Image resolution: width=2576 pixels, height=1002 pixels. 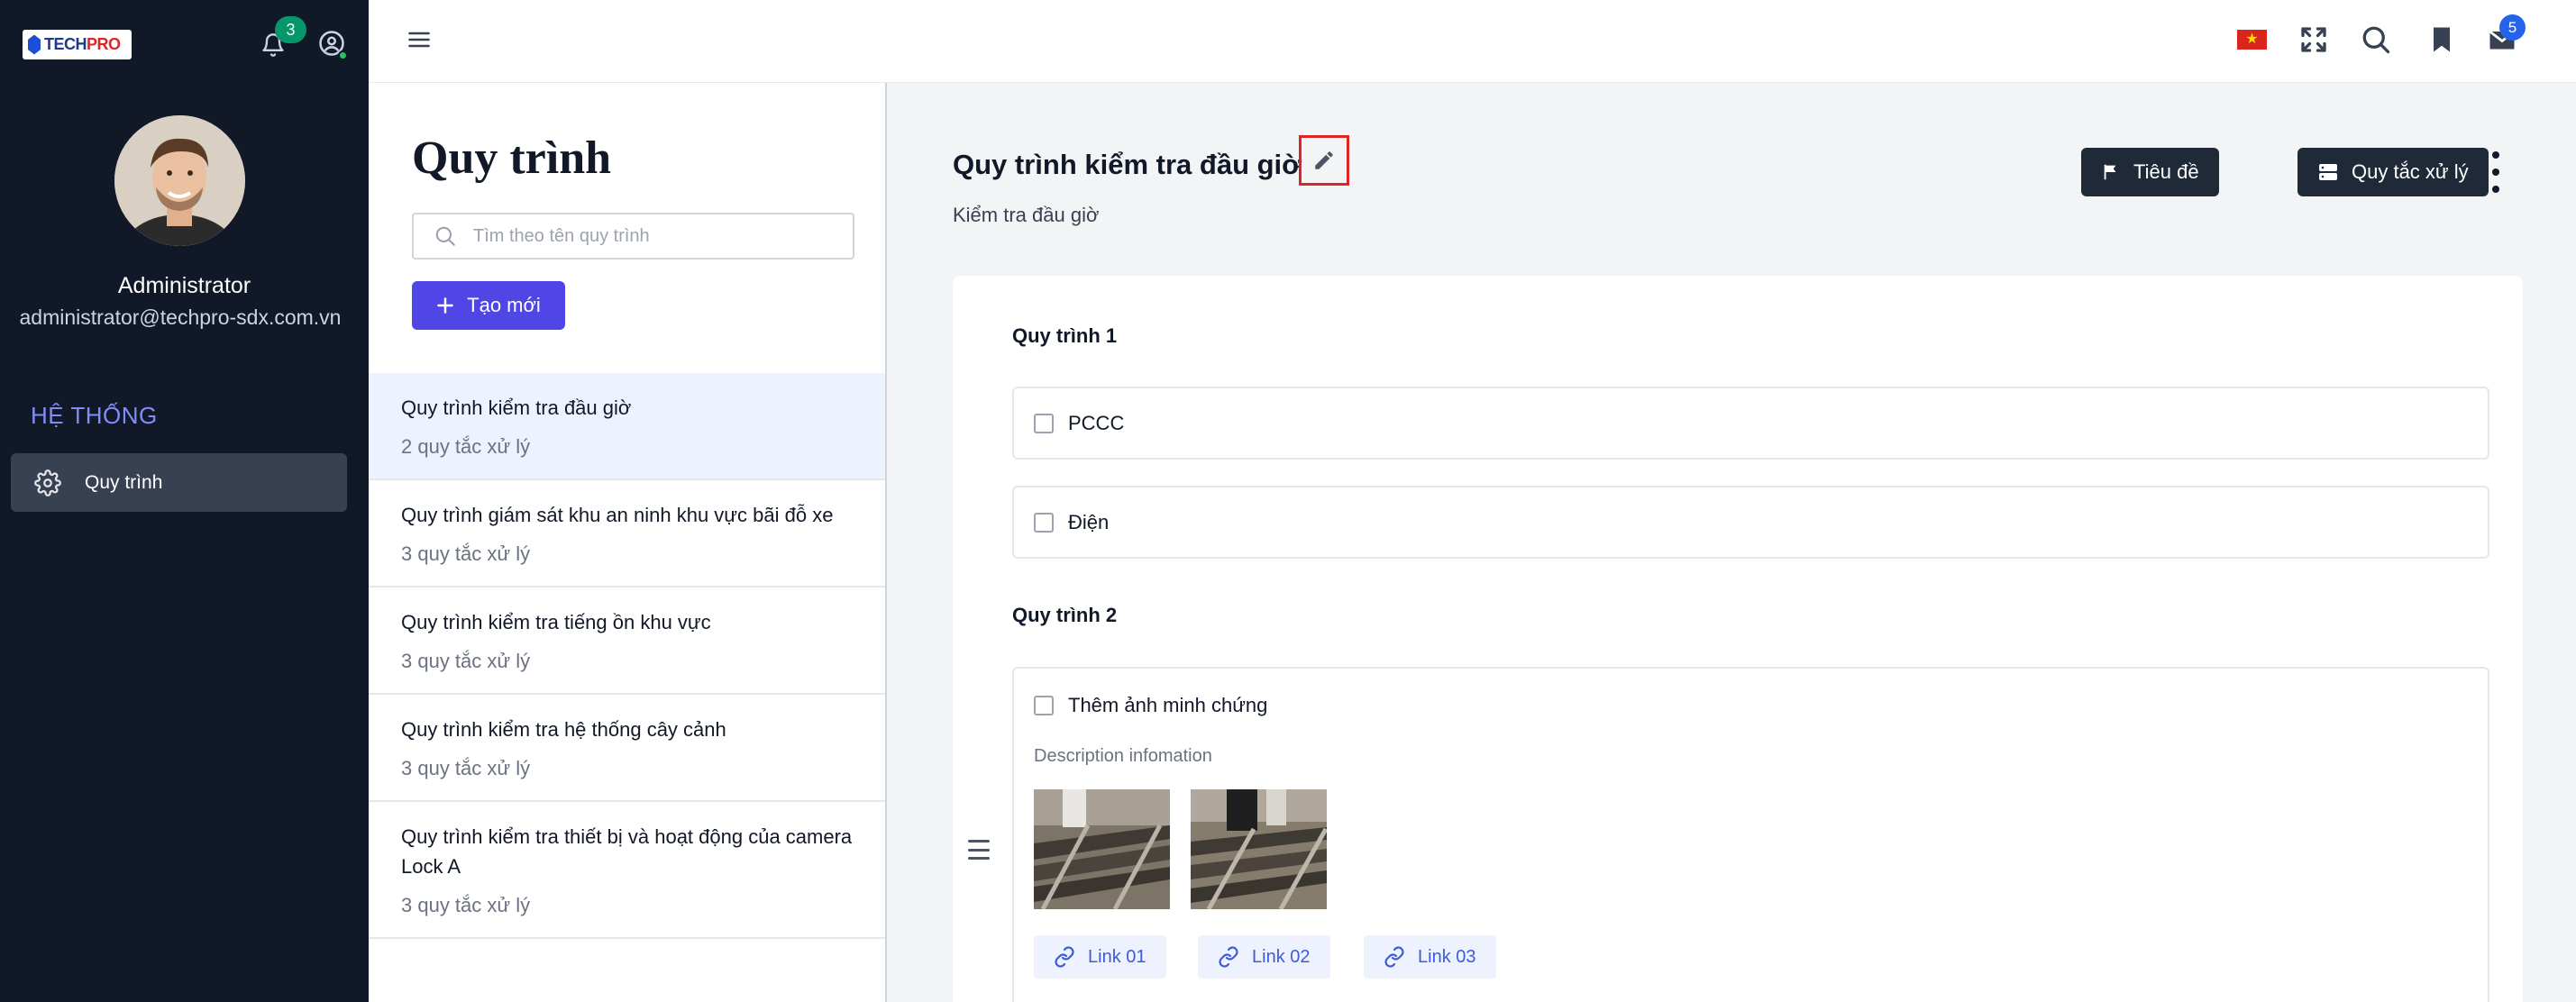 I want to click on list-item-title: Quy trình kiểm tra hệ thống cây cảnh, so click(x=563, y=729).